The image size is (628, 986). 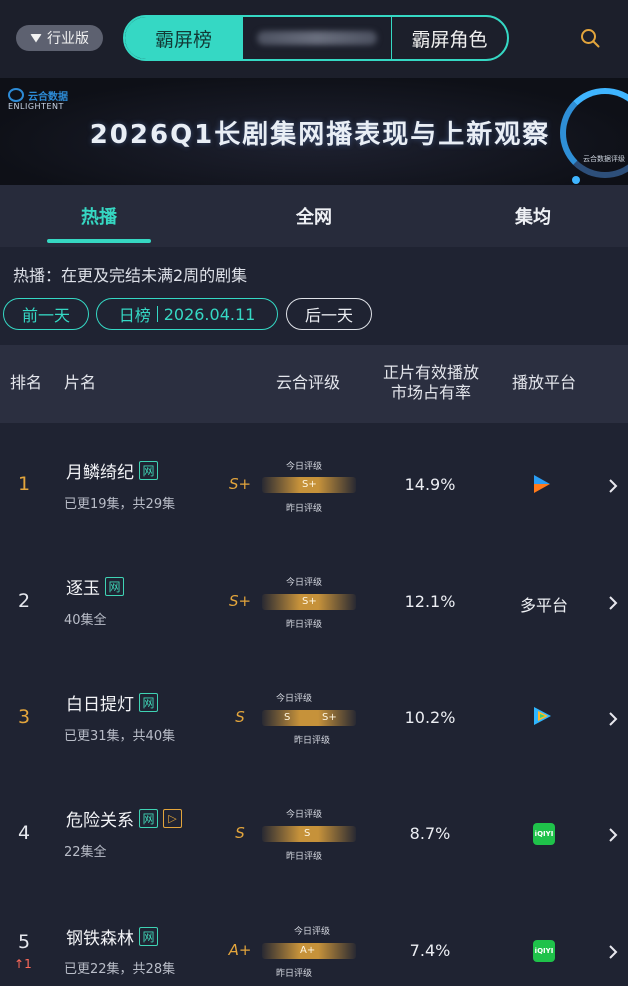 What do you see at coordinates (590, 38) in the screenshot?
I see `search-icon` at bounding box center [590, 38].